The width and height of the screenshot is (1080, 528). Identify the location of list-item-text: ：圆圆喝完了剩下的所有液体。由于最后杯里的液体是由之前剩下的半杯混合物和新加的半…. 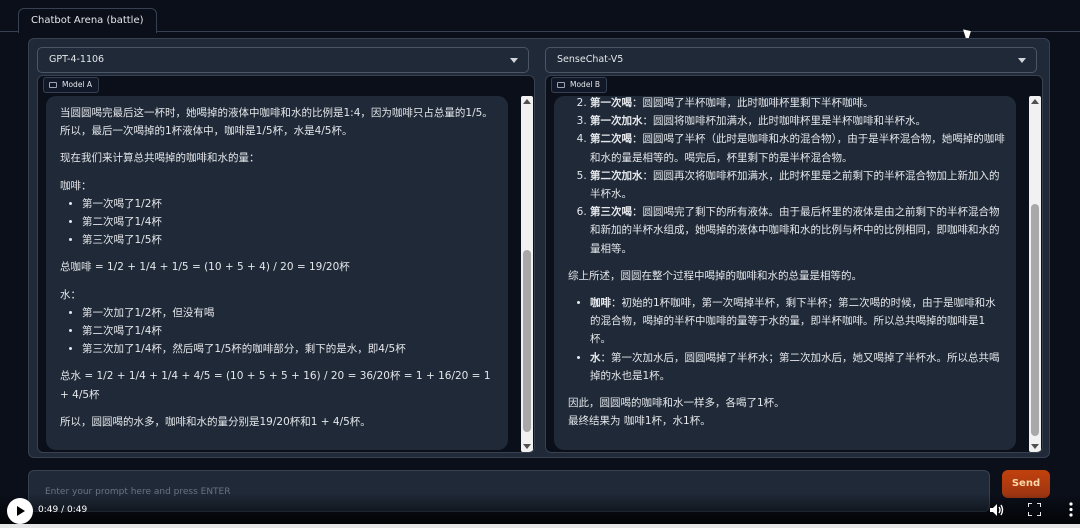
(795, 230).